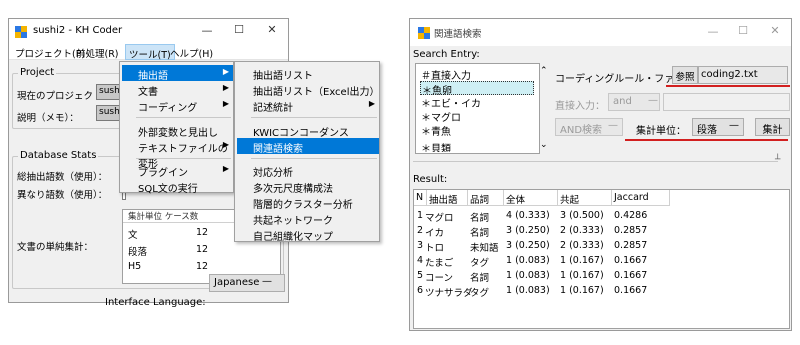 The width and height of the screenshot is (800, 345). What do you see at coordinates (201, 250) in the screenshot?
I see `table-row: 段落 12` at bounding box center [201, 250].